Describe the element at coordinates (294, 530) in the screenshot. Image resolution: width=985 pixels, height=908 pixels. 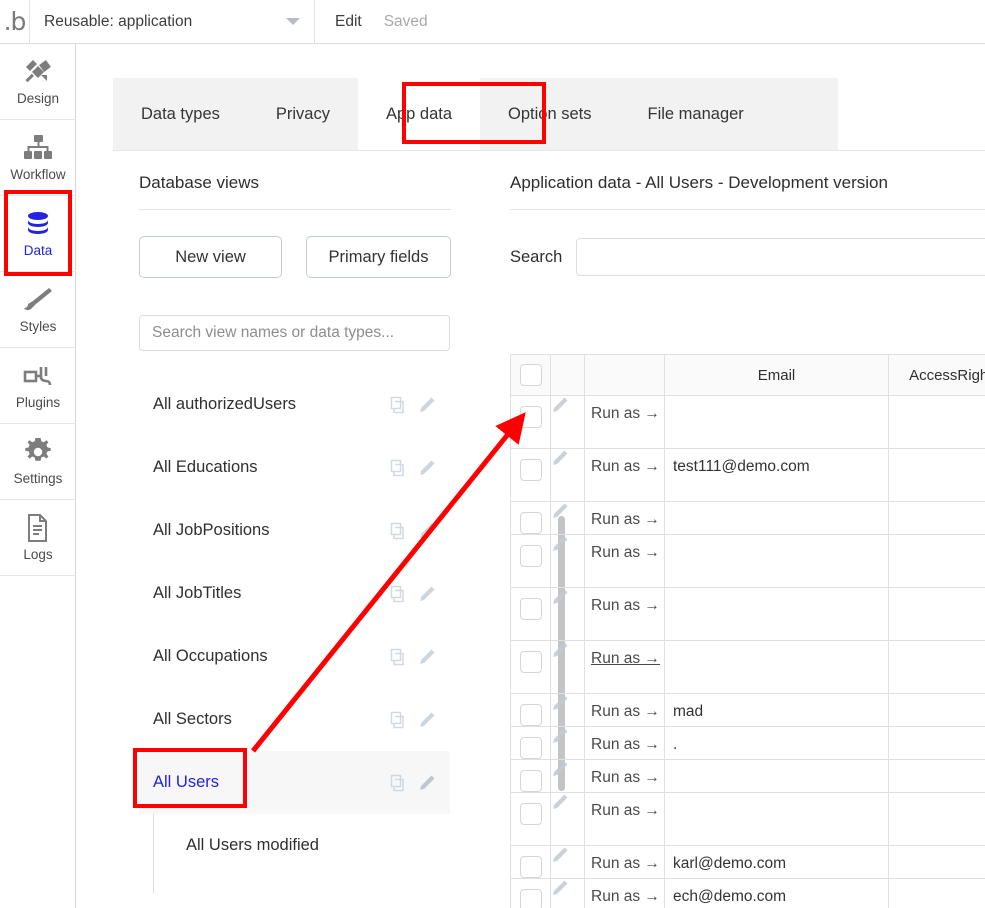
I see `view-list-item: All JobPositions` at that location.